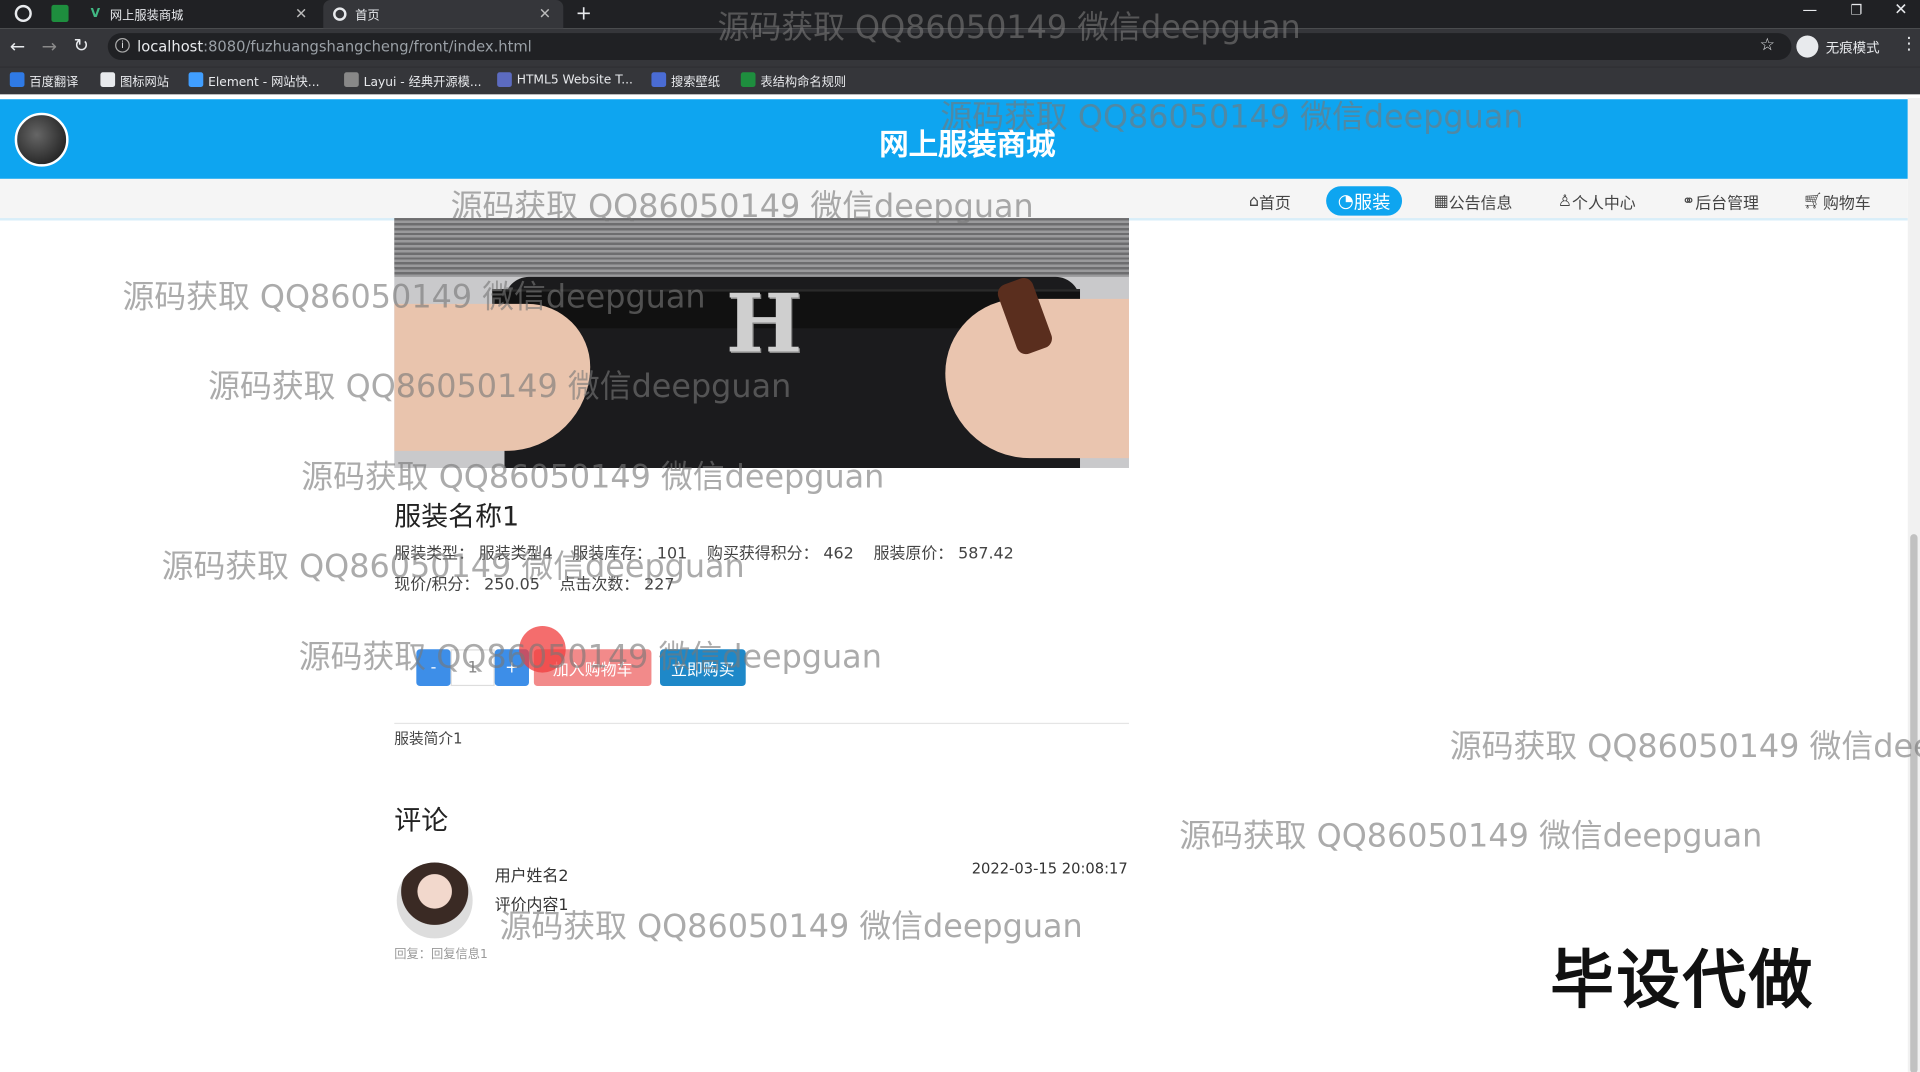  What do you see at coordinates (542, 649) in the screenshot?
I see `click-cursor-indicator` at bounding box center [542, 649].